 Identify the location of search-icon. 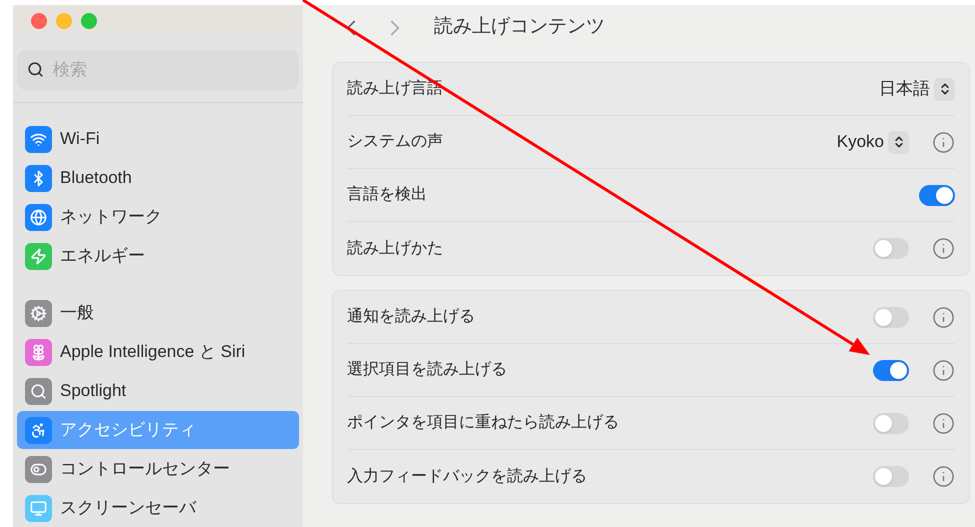
(35, 69).